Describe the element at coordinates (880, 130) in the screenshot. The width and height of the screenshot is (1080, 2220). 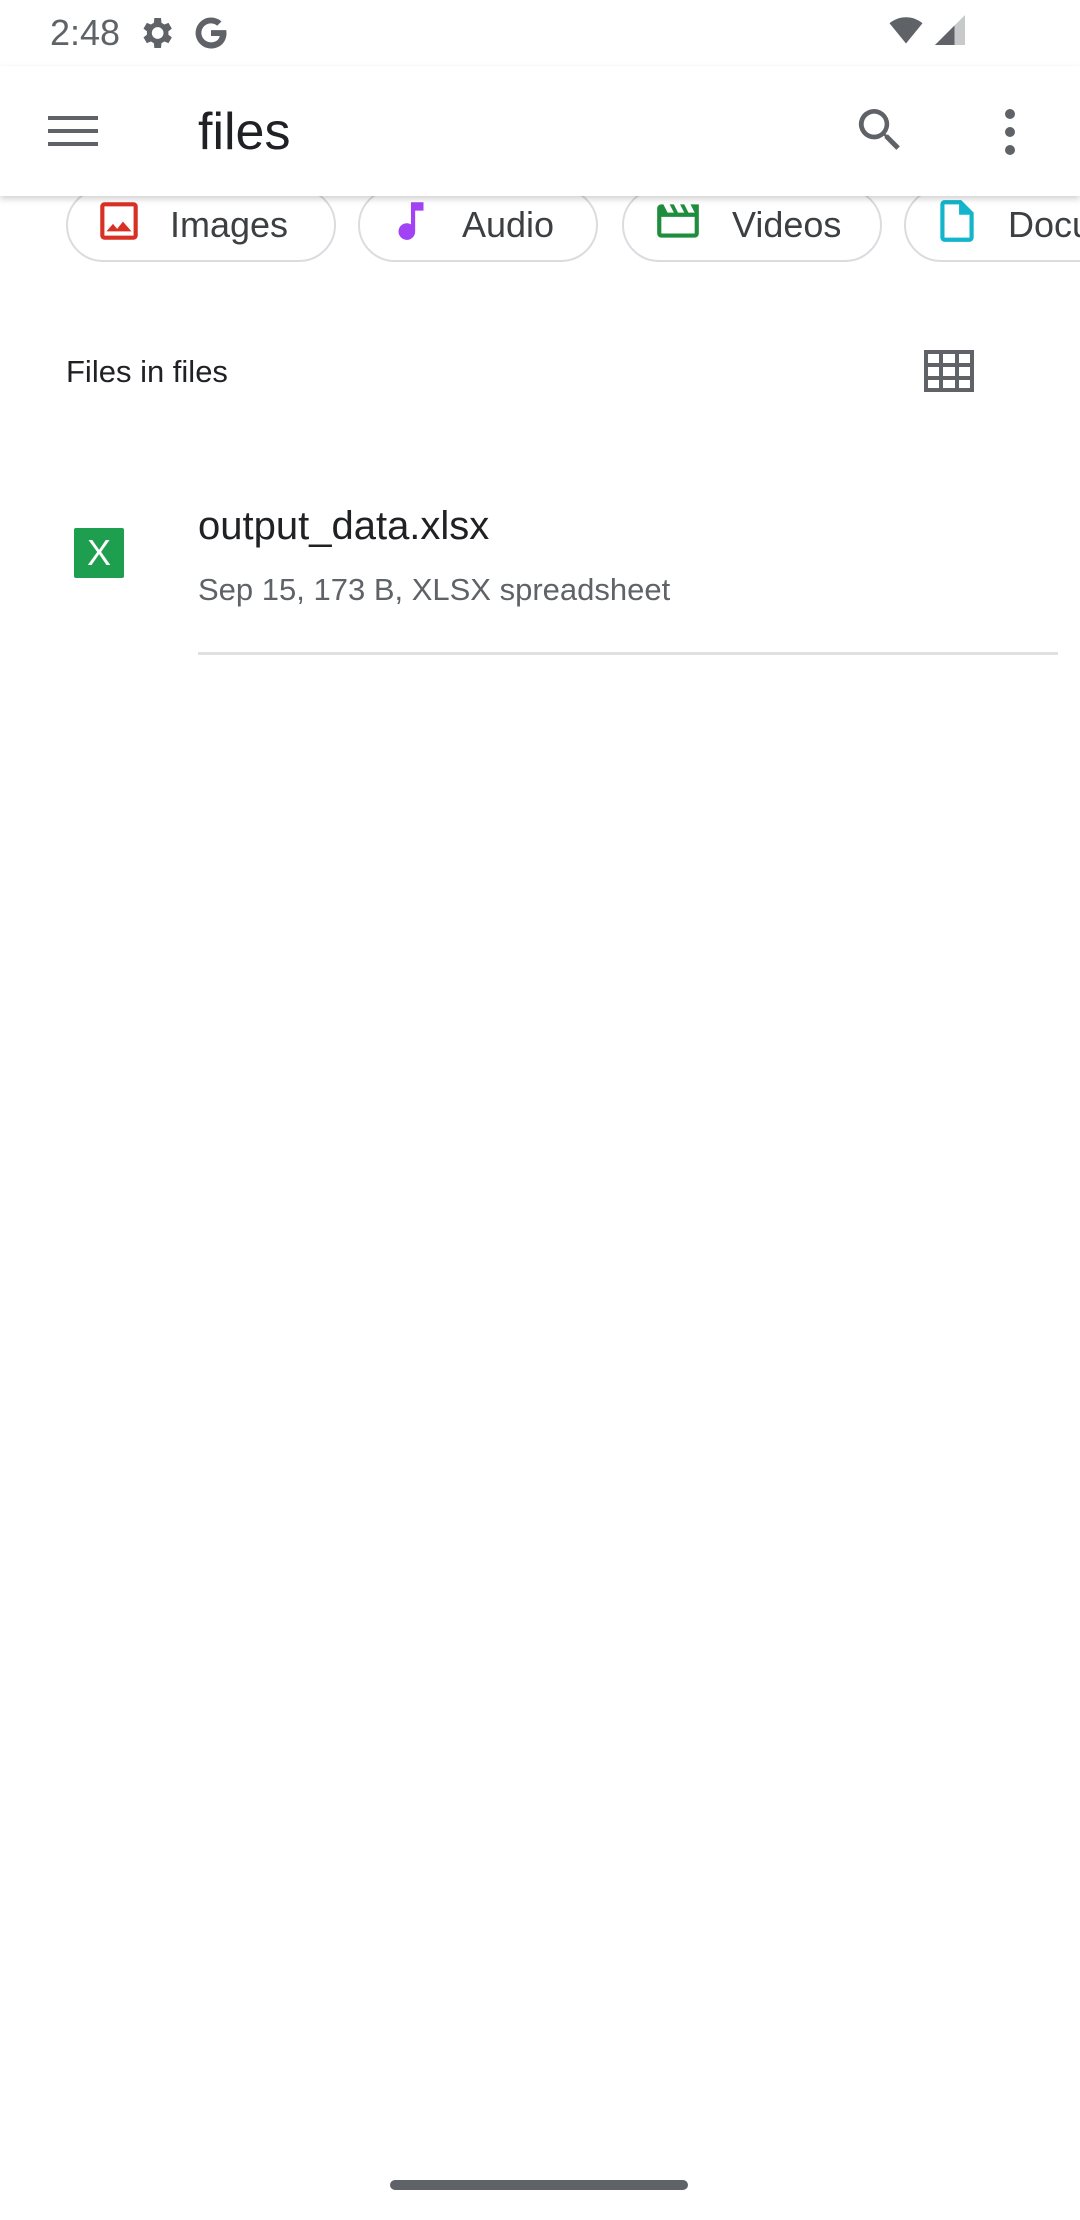
I see `search-icon` at that location.